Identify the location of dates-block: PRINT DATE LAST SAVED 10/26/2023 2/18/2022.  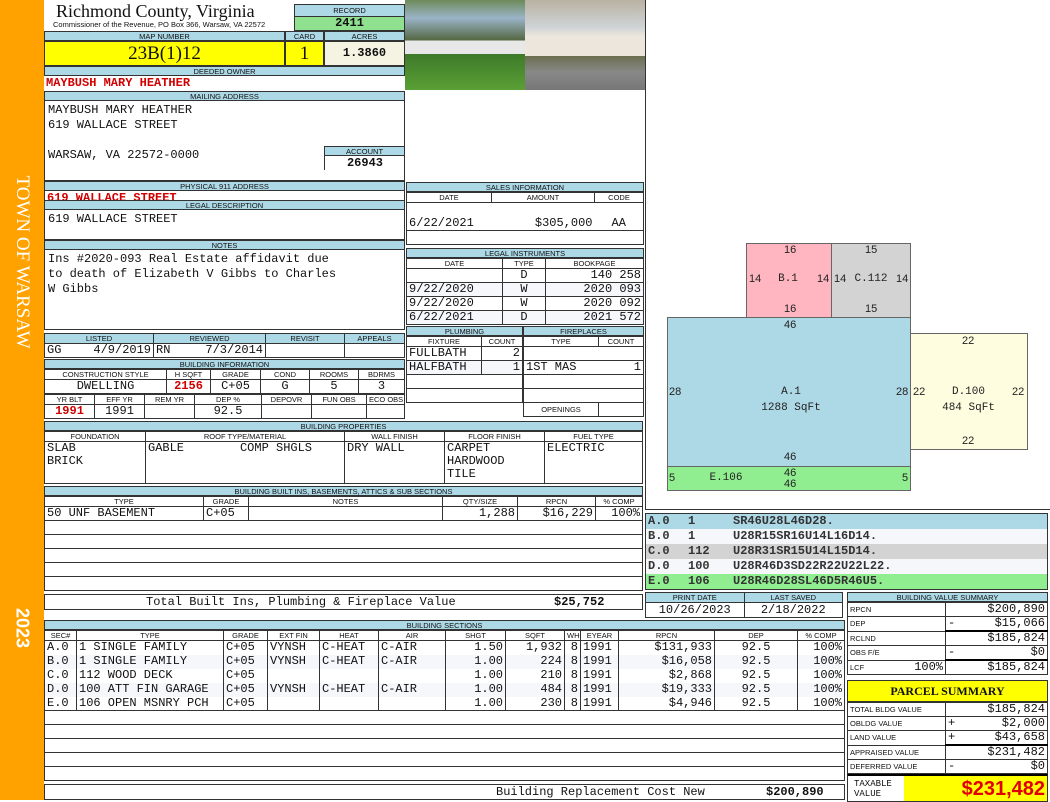
(744, 605).